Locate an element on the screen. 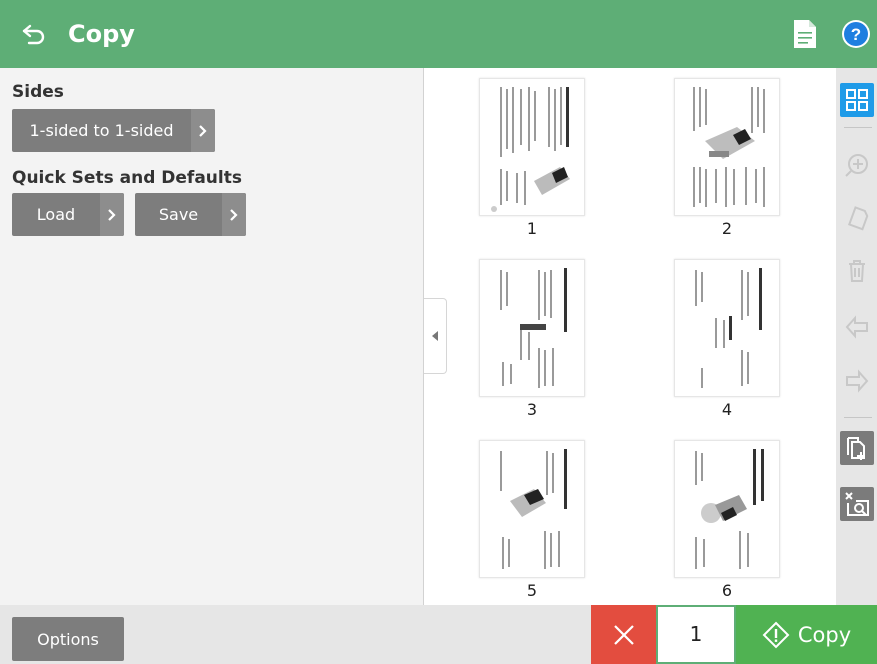  add-pages-icon is located at coordinates (857, 448).